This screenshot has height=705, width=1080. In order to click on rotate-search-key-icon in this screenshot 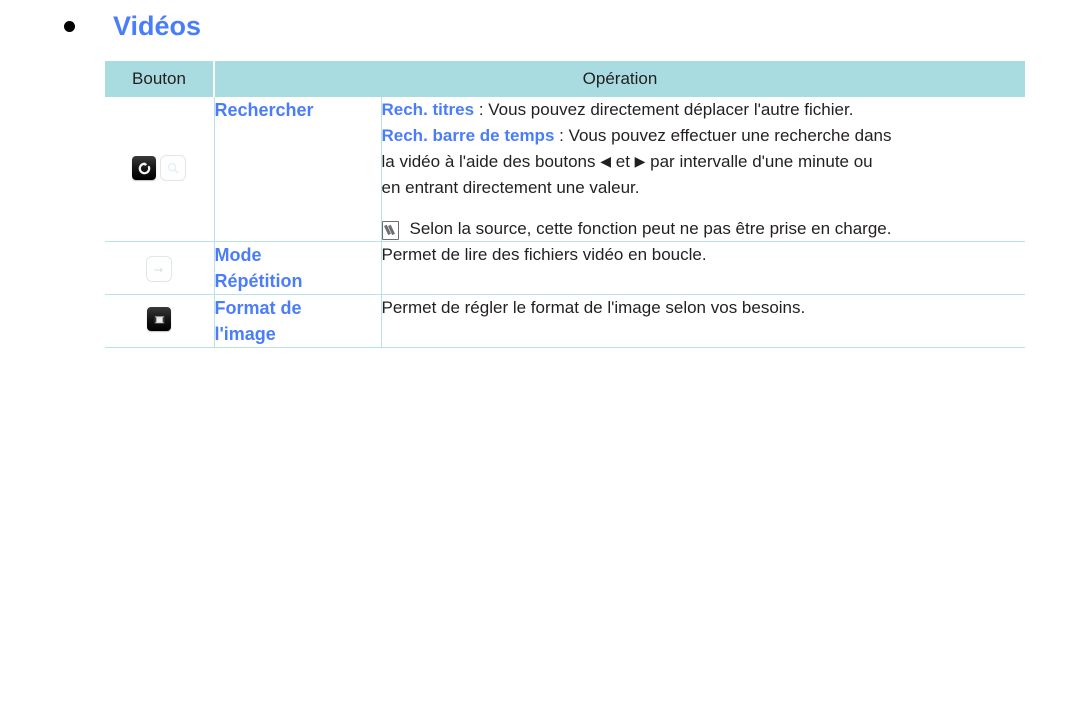, I will do `click(144, 168)`.